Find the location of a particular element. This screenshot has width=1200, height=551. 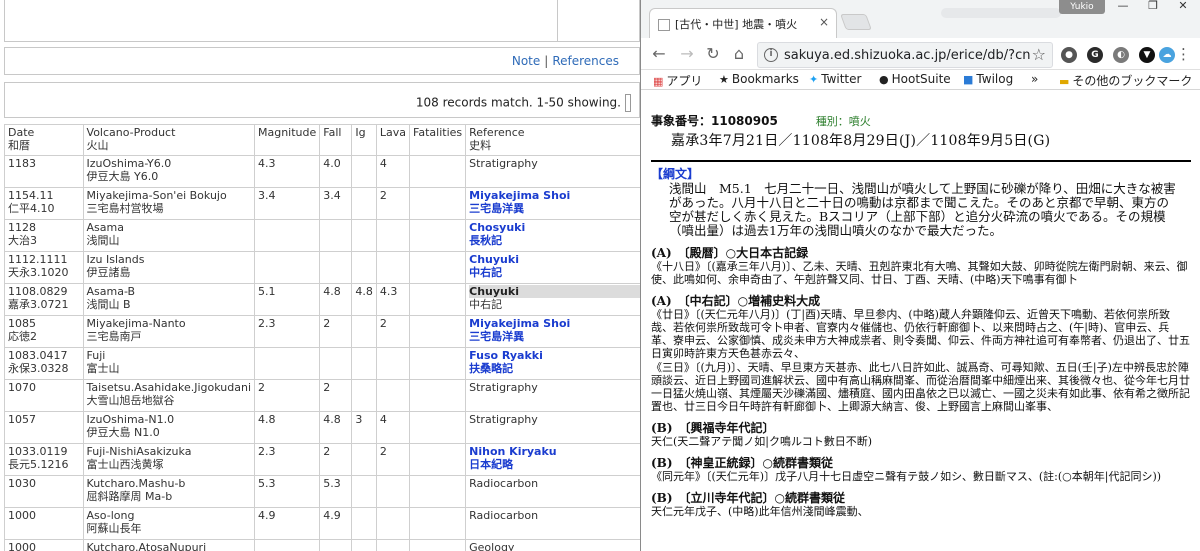

extension-4-icon: ▼ is located at coordinates (1147, 55).